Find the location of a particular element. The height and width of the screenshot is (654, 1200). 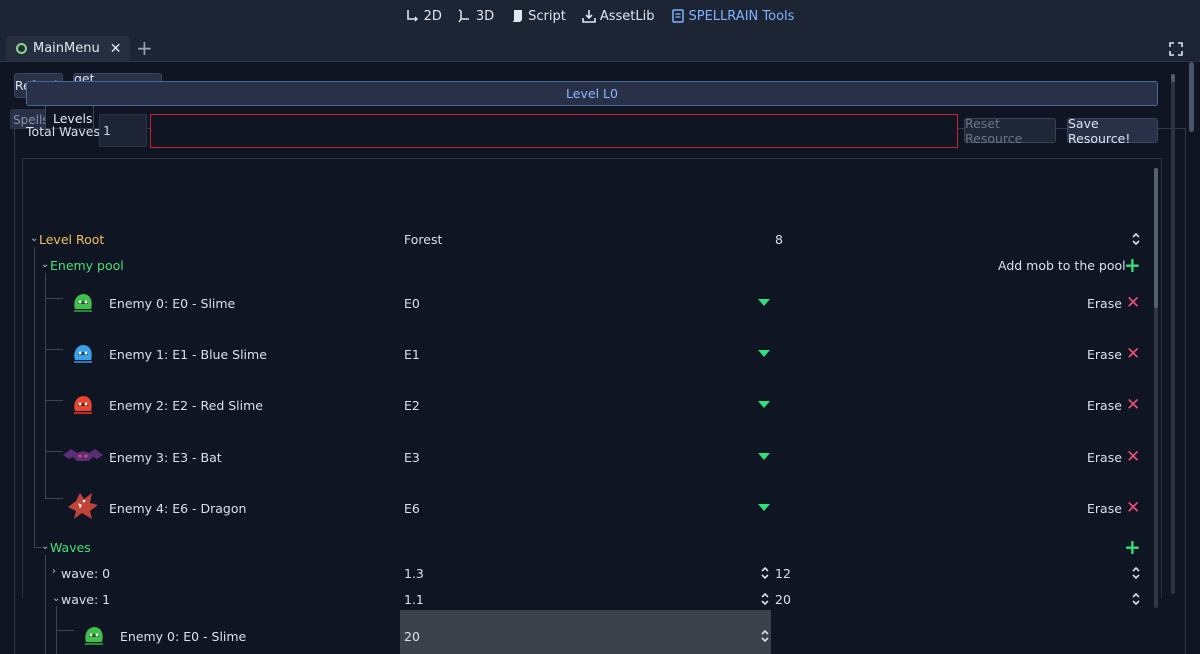

content-scrollbar-thumb is located at coordinates (1173, 78).